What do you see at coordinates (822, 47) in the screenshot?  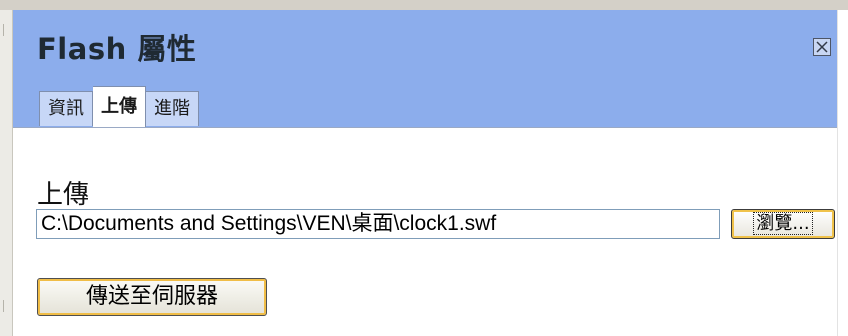 I see `close-icon` at bounding box center [822, 47].